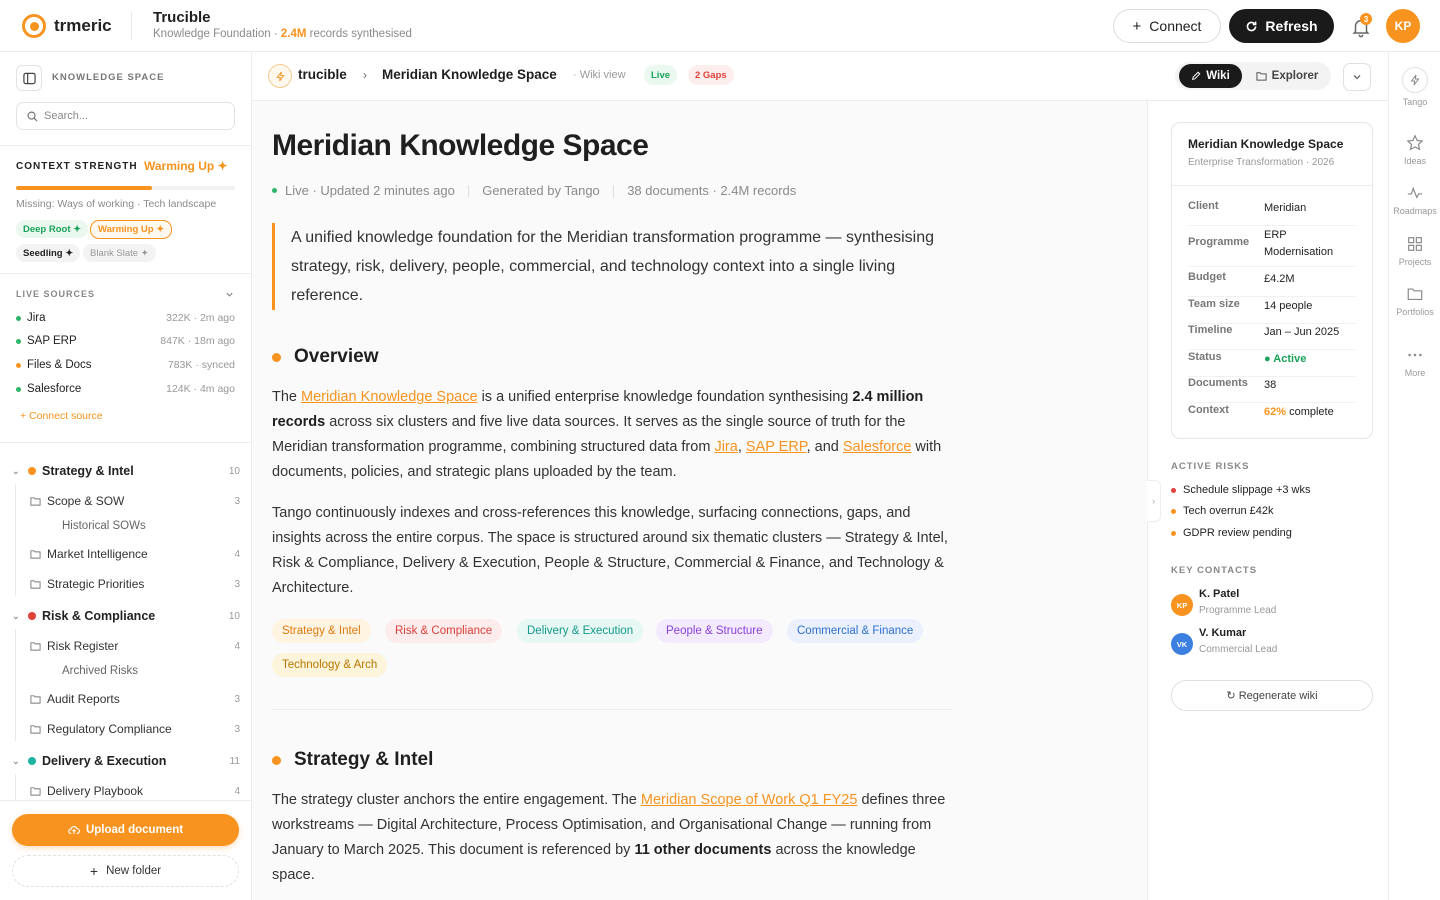 The image size is (1440, 900). Describe the element at coordinates (131, 26) in the screenshot. I see `header-divider` at that location.